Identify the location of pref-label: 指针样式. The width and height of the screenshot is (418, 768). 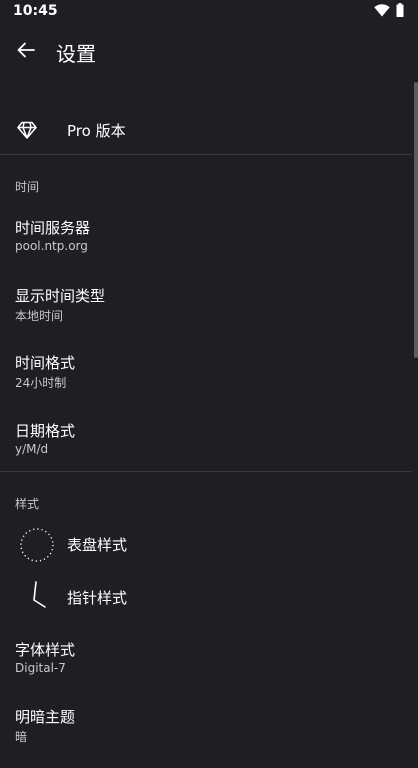
(97, 598).